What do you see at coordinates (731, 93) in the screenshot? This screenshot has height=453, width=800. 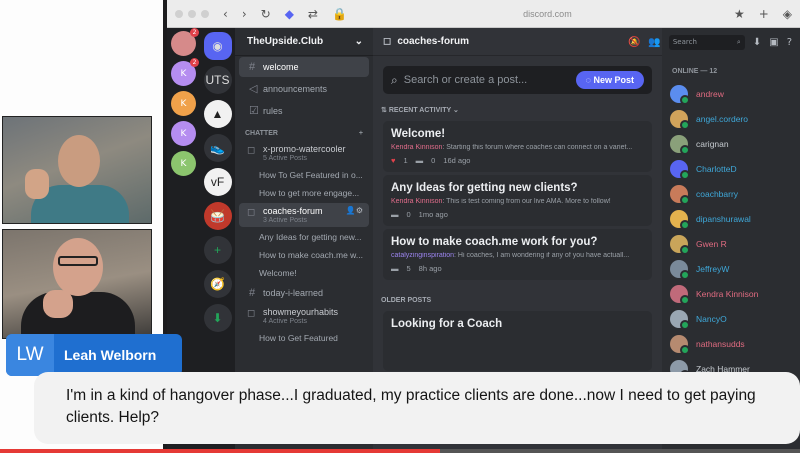 I see `member-item: andrew` at bounding box center [731, 93].